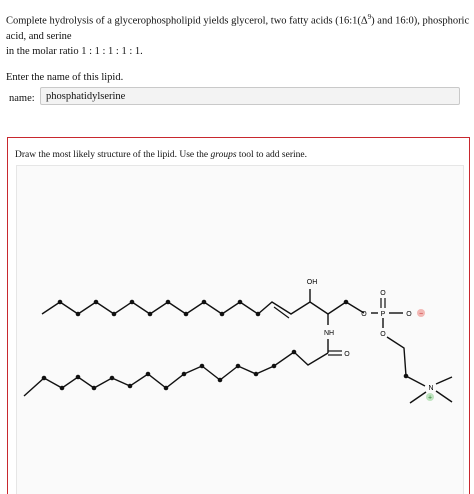  I want to click on negative-charge-sign: −, so click(421, 314).